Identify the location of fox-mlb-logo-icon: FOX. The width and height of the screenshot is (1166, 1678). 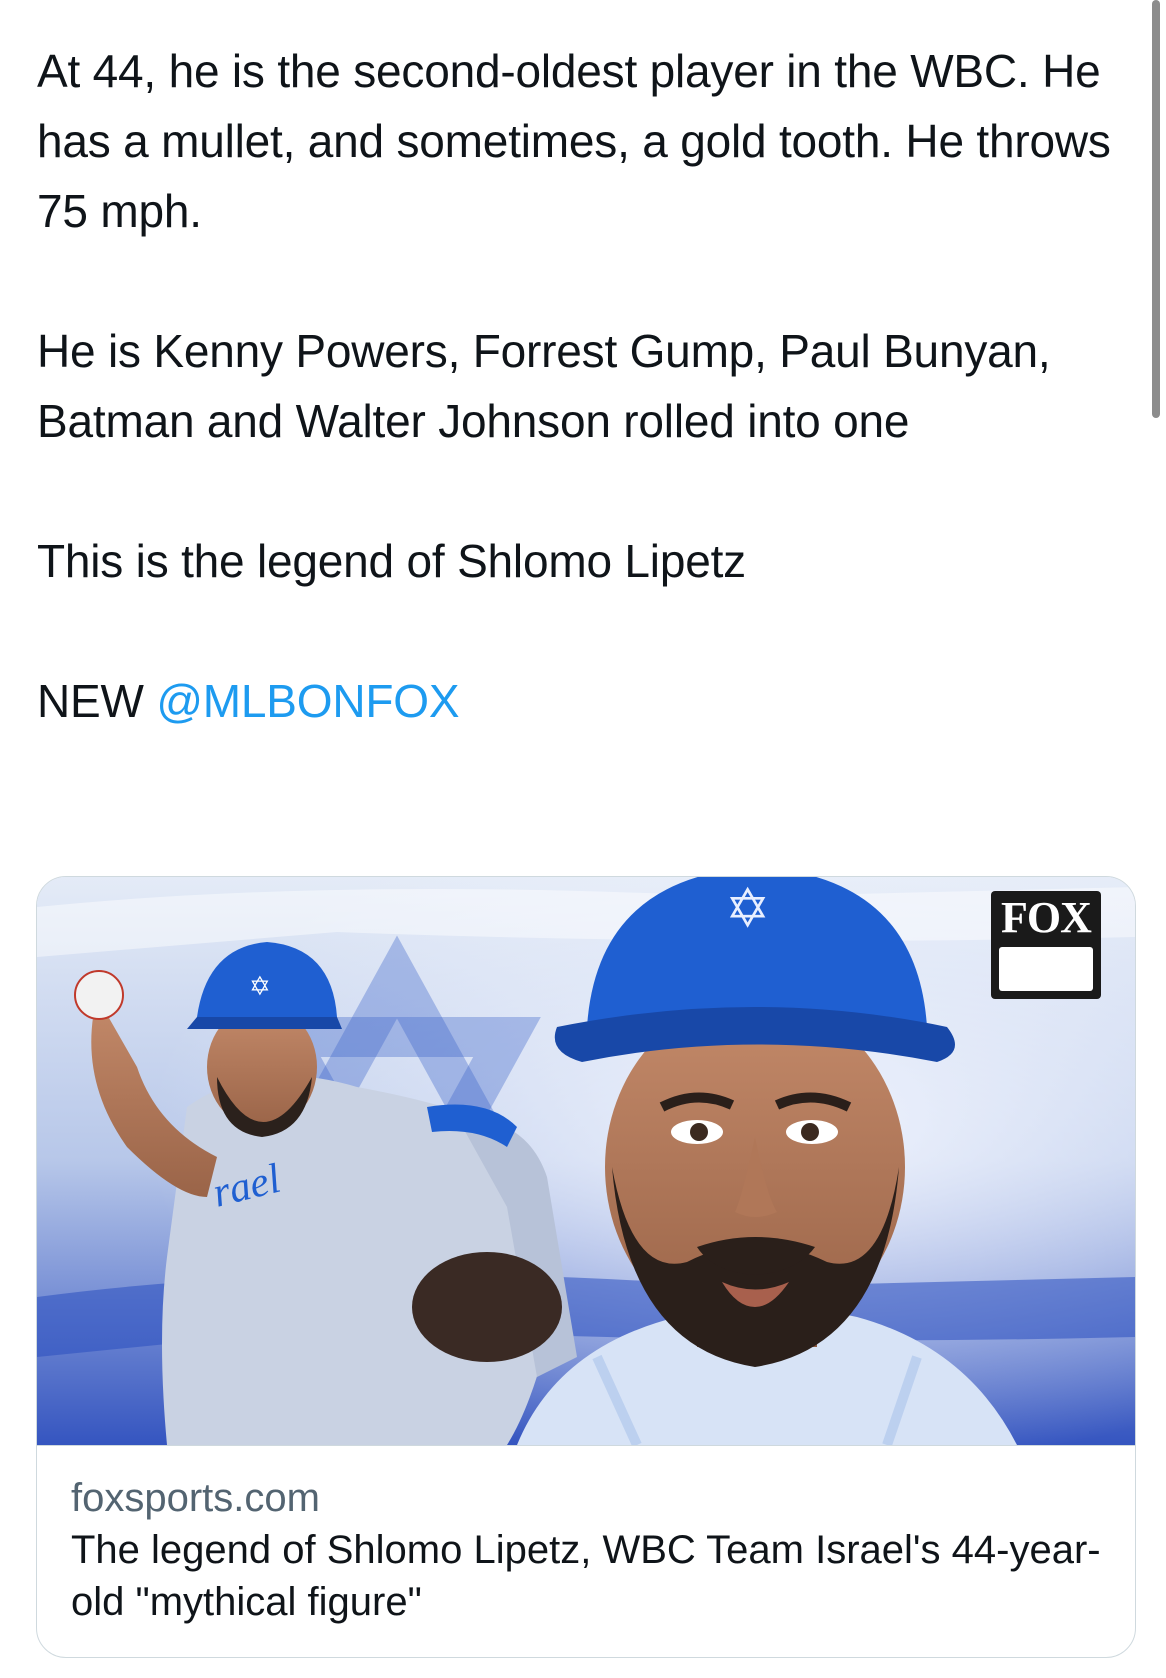
(1046, 945).